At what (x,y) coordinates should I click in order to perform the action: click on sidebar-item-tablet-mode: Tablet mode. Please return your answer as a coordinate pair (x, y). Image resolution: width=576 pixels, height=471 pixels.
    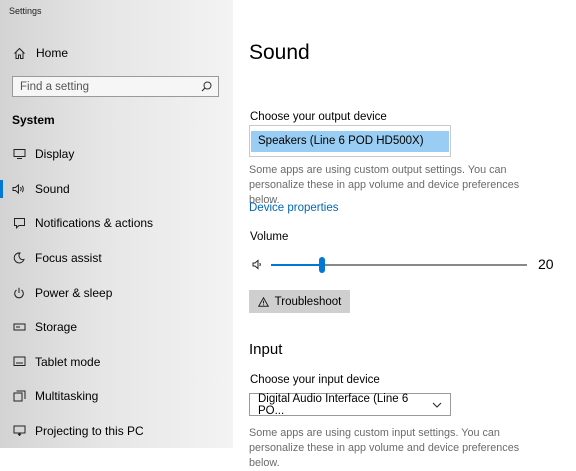
    Looking at the image, I should click on (116, 362).